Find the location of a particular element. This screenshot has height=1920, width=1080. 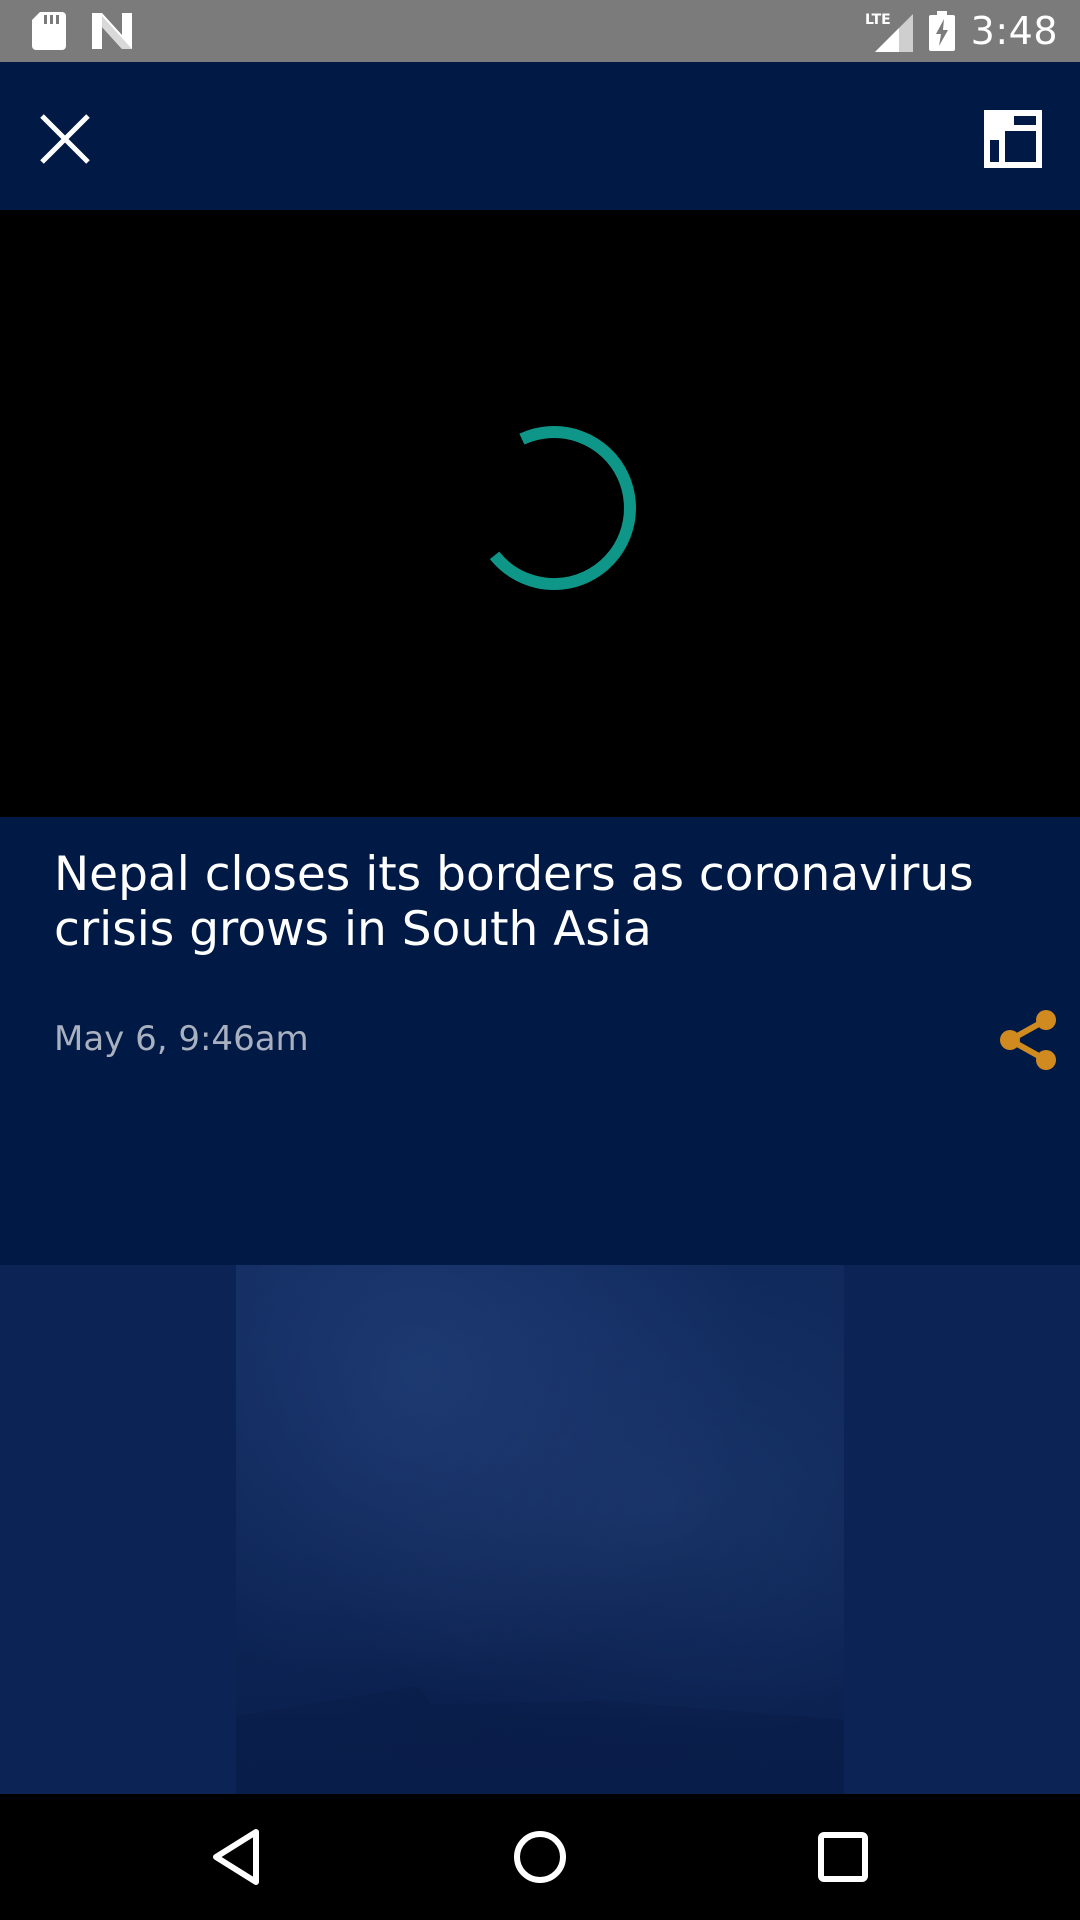

status-bar: LTE 3:48 is located at coordinates (540, 31).